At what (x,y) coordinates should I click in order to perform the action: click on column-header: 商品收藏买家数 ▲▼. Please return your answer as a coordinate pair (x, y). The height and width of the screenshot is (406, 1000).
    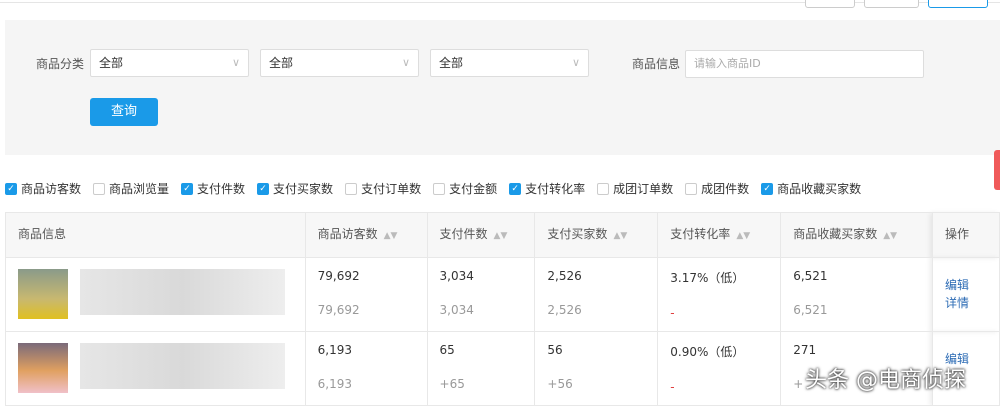
    Looking at the image, I should click on (857, 235).